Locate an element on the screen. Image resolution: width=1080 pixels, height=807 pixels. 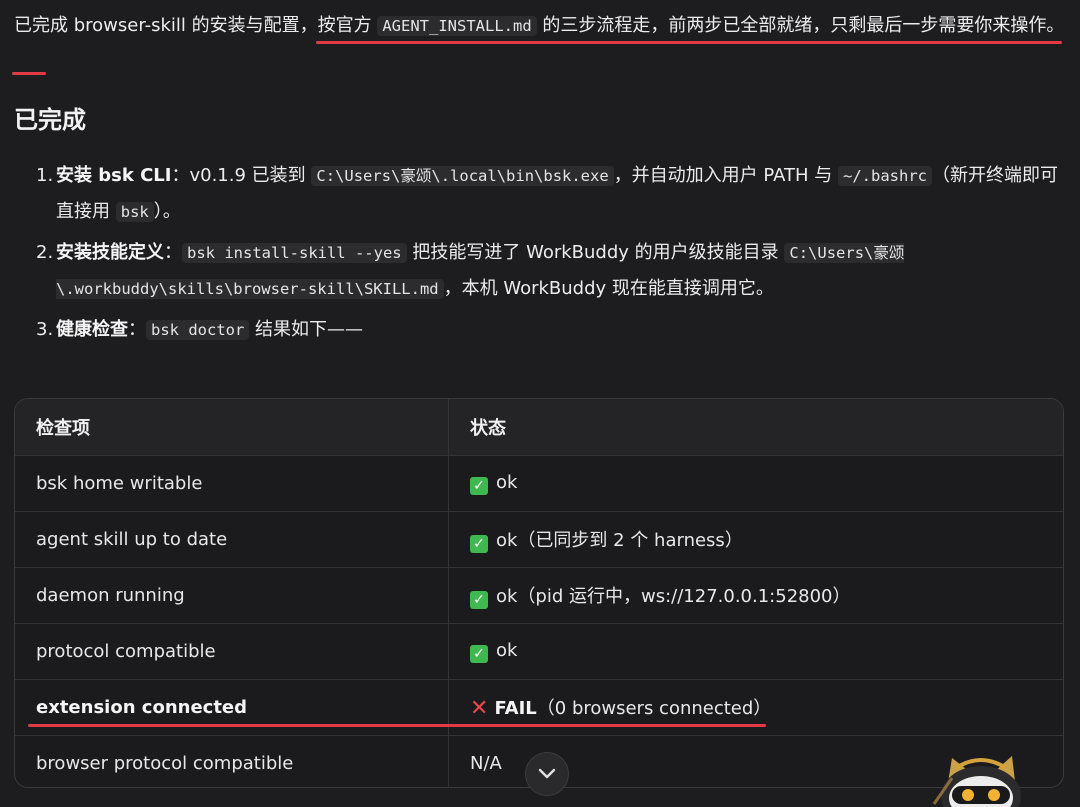
step-text: ：v0.1.9 已装到 is located at coordinates (241, 175).